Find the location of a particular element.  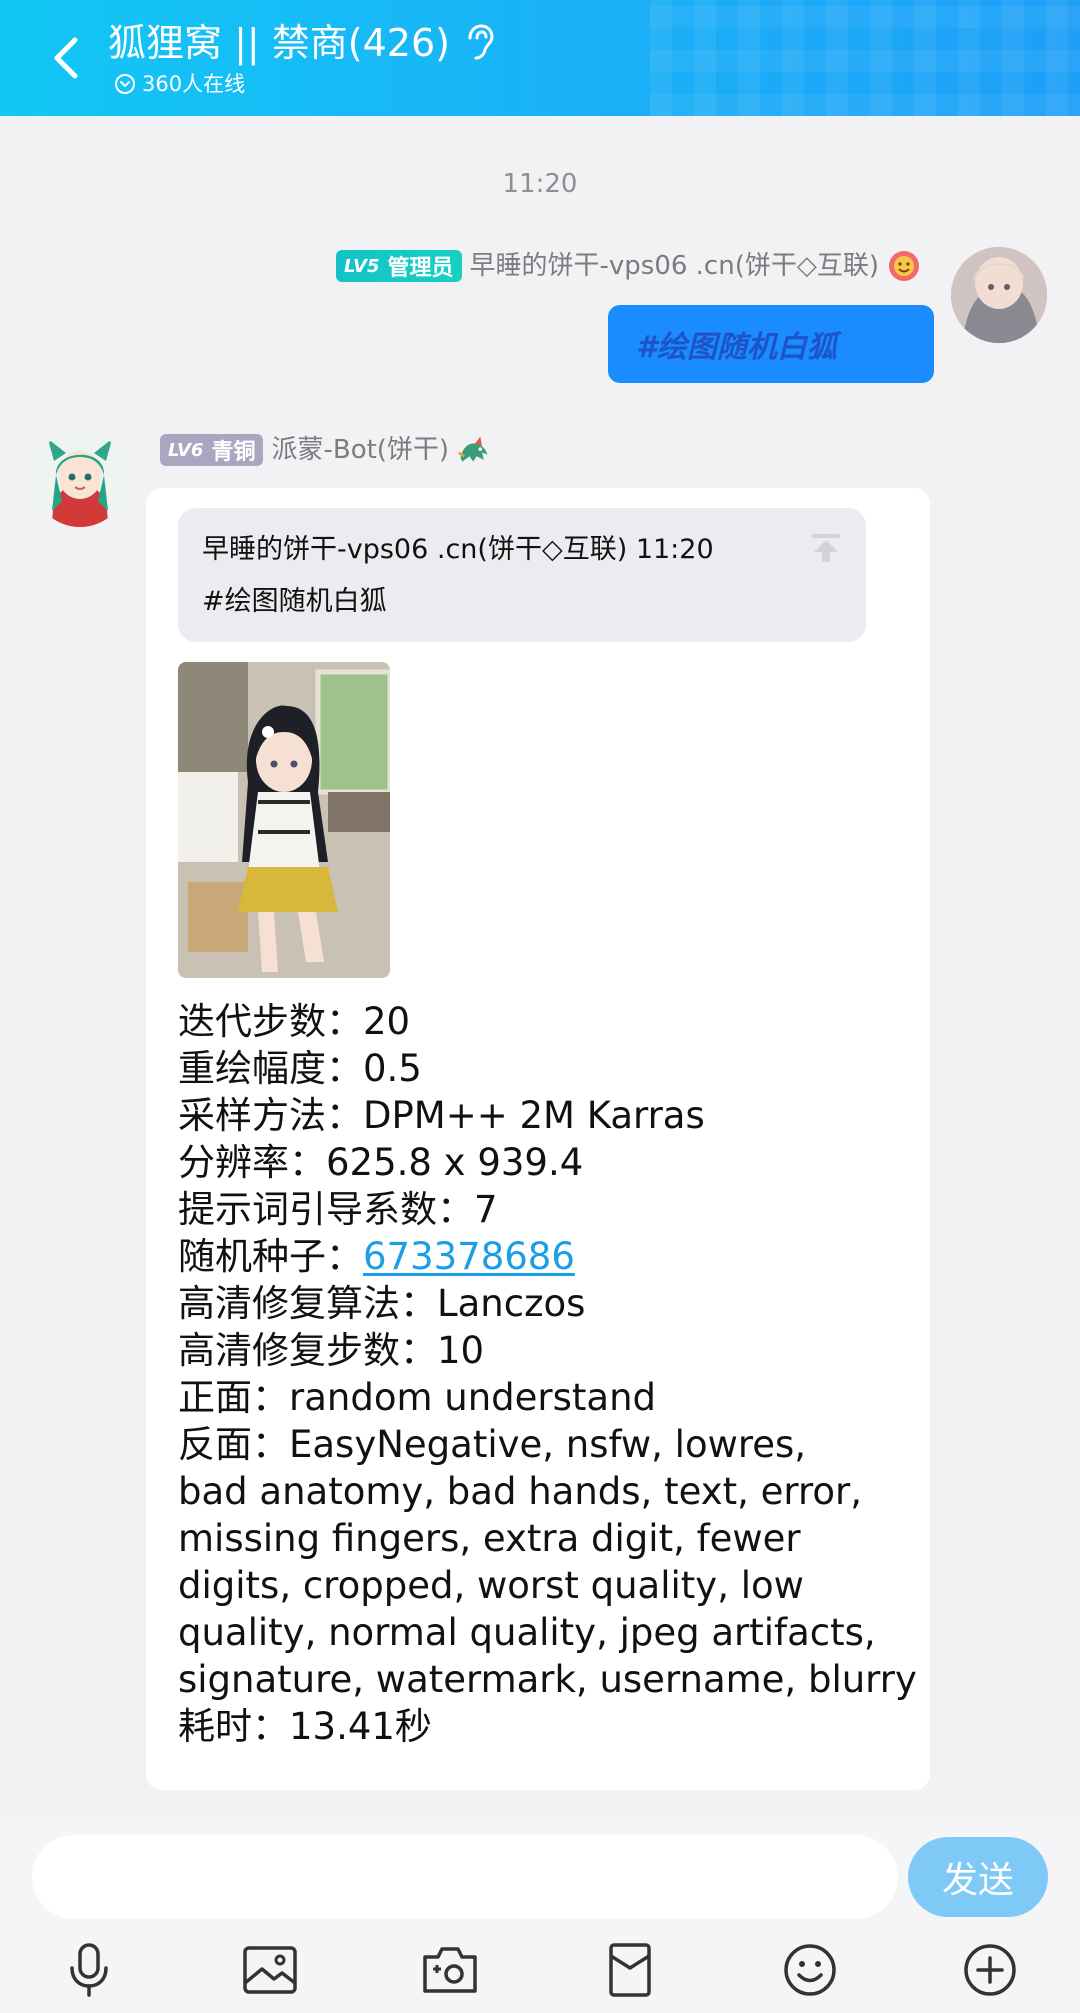

sender-name: 早睡的饼干-vps06 .cn(饼干◇互联) is located at coordinates (675, 266).